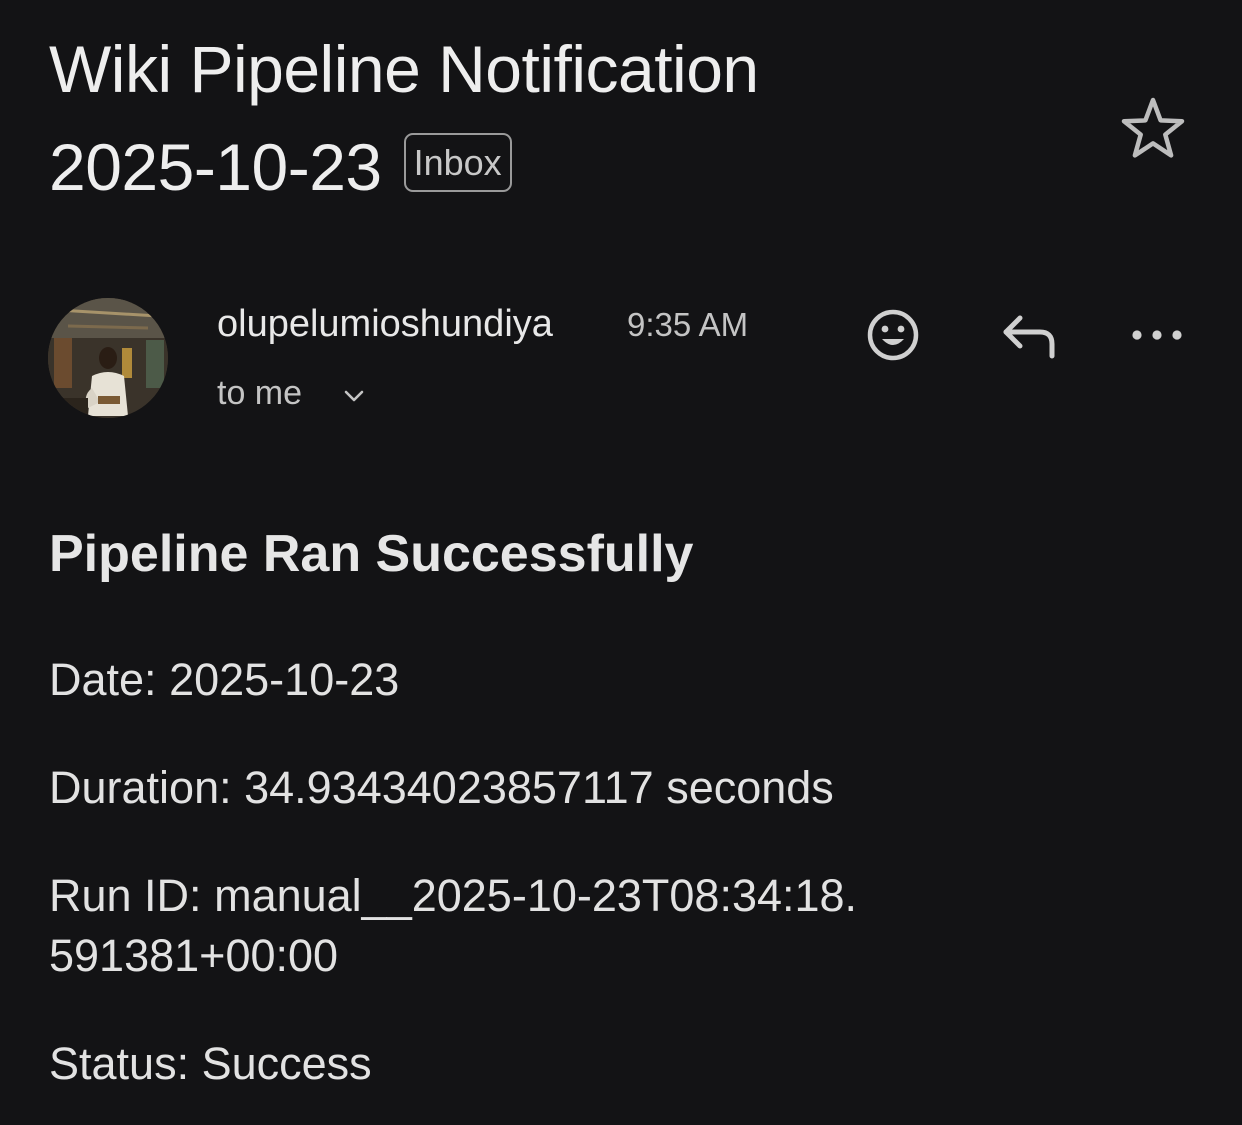  I want to click on inbox-label-badge: Inbox, so click(457, 163).